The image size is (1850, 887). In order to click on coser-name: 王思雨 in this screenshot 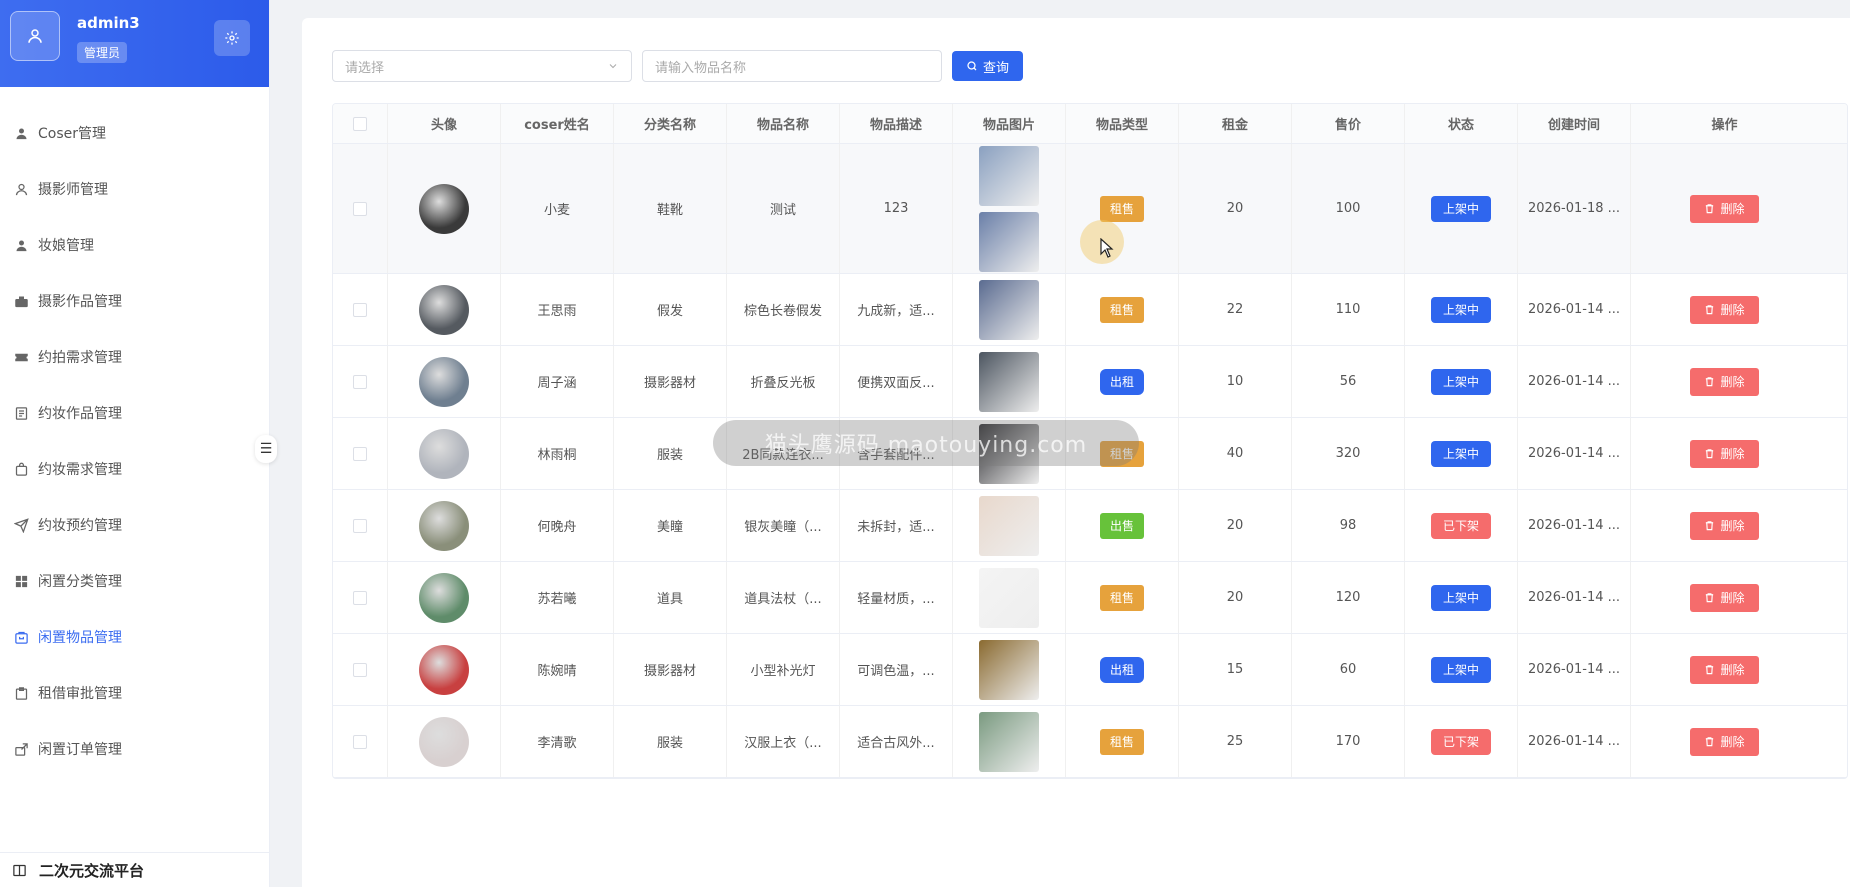, I will do `click(557, 309)`.